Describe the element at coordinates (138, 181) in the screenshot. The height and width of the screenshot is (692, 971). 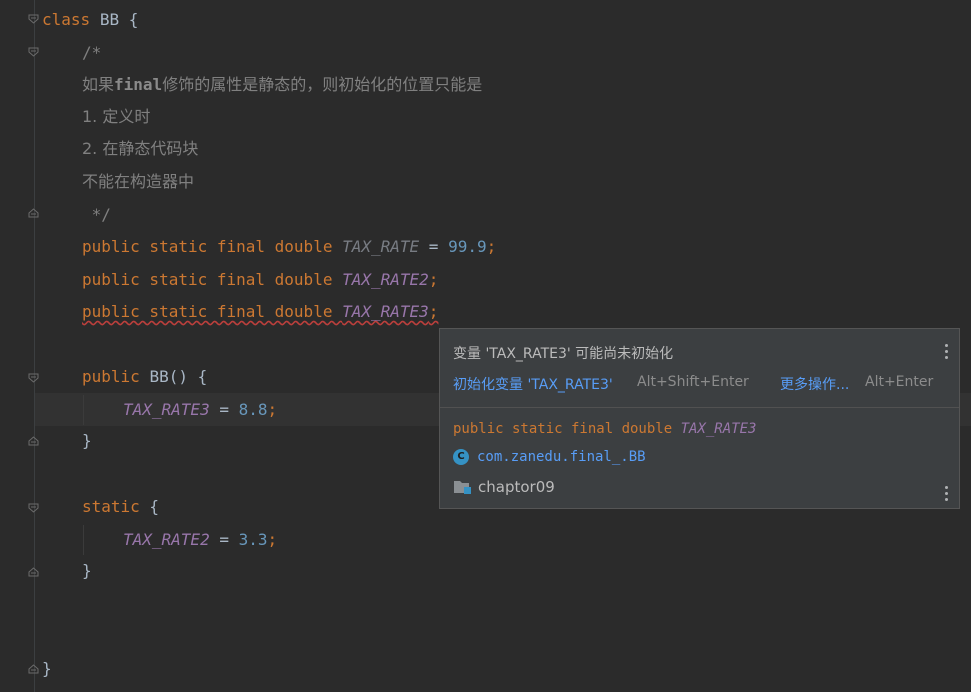
I see `comment-line: 不能在构造器中` at that location.